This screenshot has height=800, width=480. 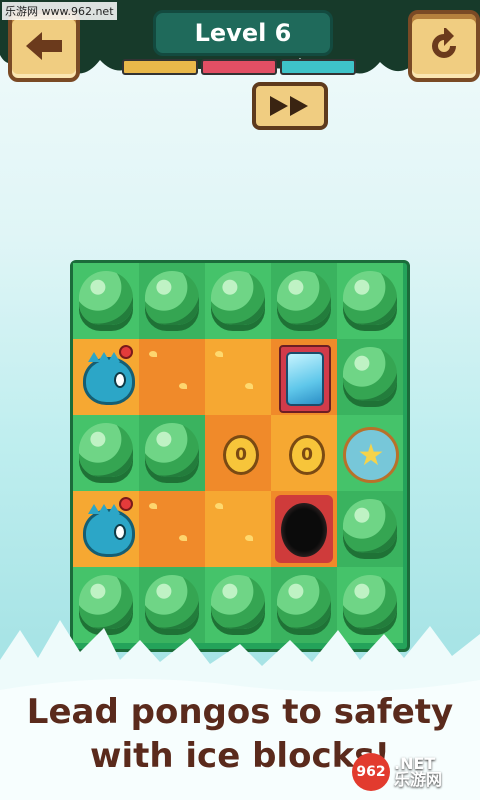 What do you see at coordinates (371, 772) in the screenshot?
I see `watermark-logo: 962` at bounding box center [371, 772].